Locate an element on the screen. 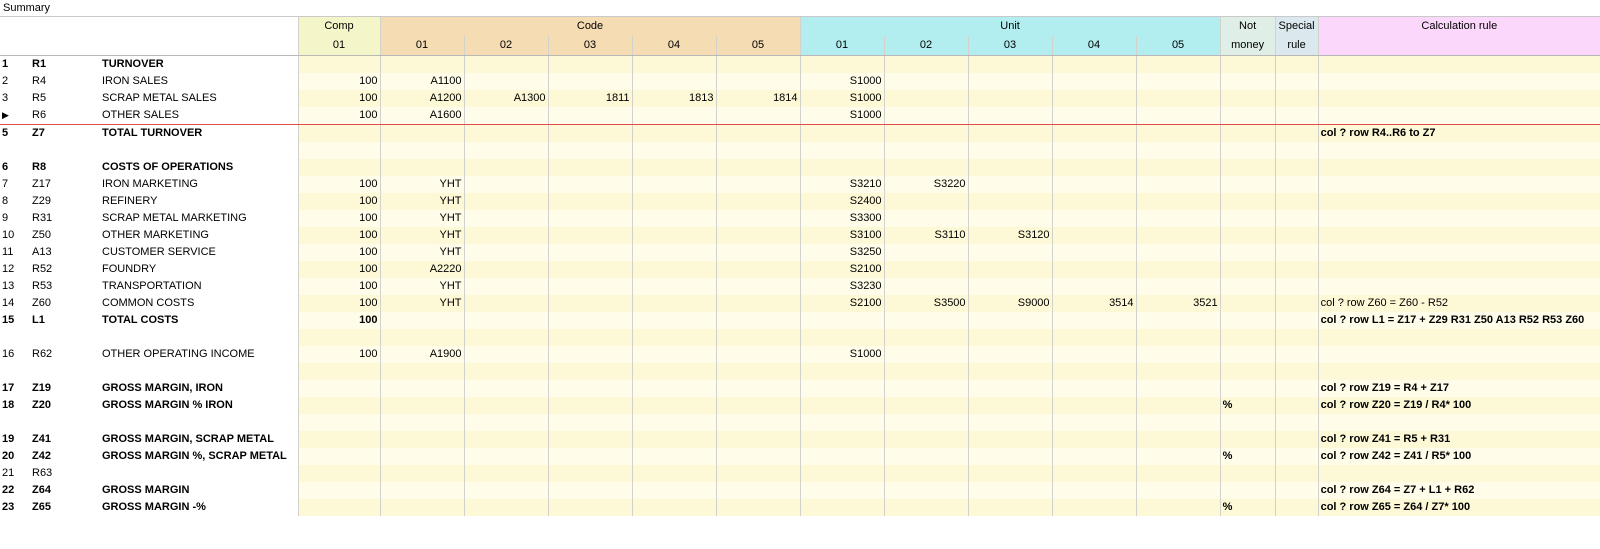  row-name: TRANSPORTATION is located at coordinates (199, 286).